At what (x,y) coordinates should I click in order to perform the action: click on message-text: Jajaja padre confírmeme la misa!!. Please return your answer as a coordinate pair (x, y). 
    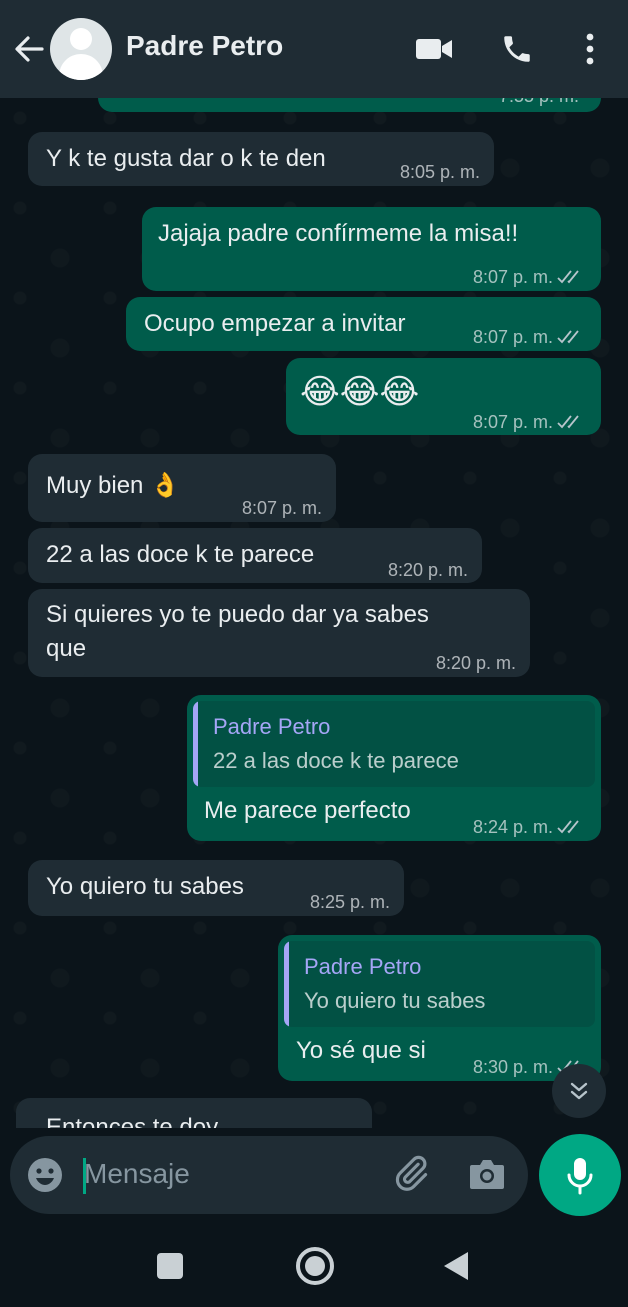
    Looking at the image, I should click on (338, 233).